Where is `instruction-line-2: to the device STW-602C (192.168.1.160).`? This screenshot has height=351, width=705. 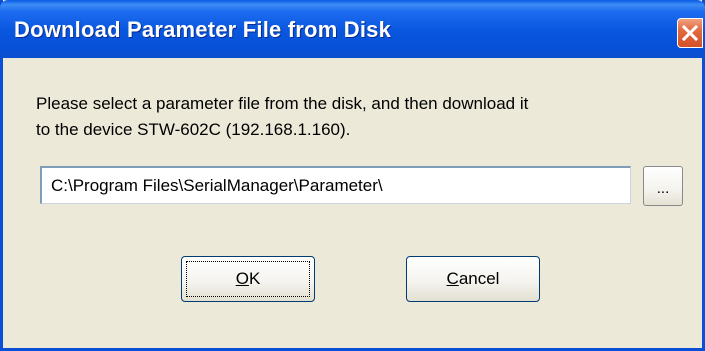 instruction-line-2: to the device STW-602C (192.168.1.160). is located at coordinates (193, 129).